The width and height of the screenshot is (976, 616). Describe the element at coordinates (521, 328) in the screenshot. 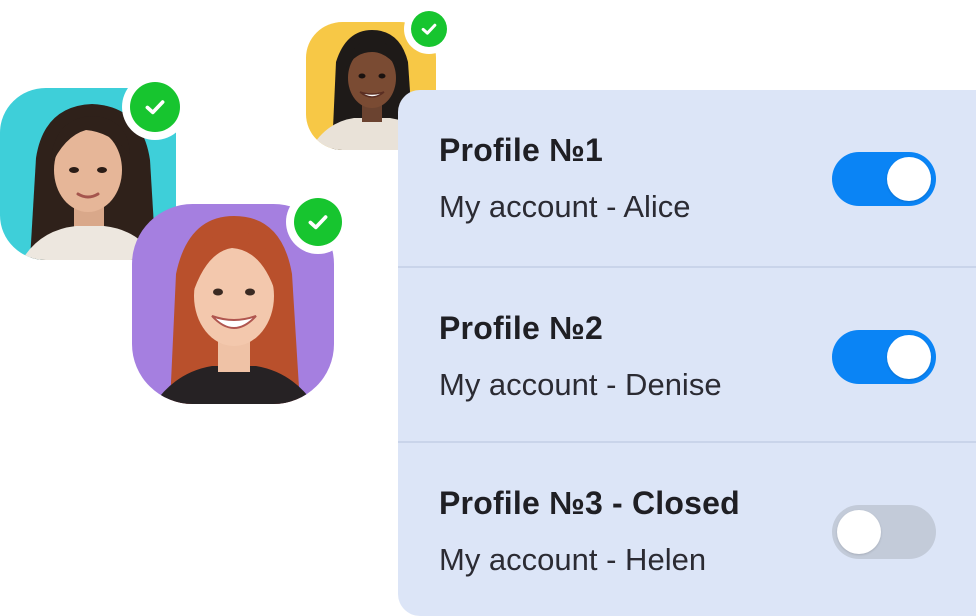

I see `profile-title: Profile №2` at that location.